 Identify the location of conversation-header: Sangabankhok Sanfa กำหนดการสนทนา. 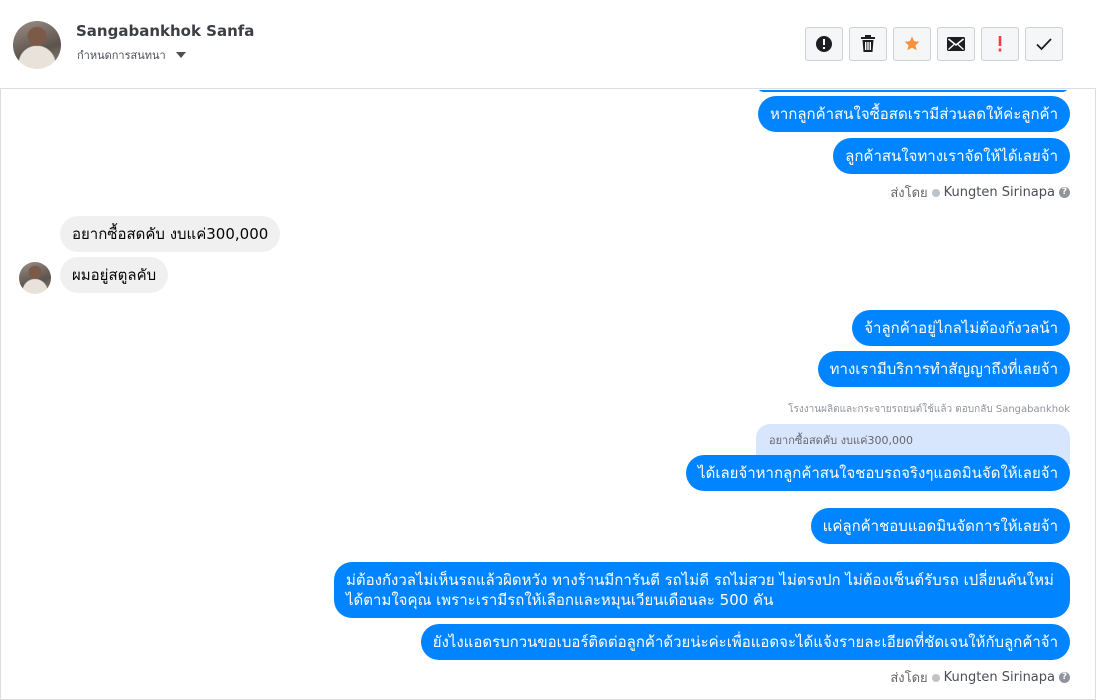
(548, 44).